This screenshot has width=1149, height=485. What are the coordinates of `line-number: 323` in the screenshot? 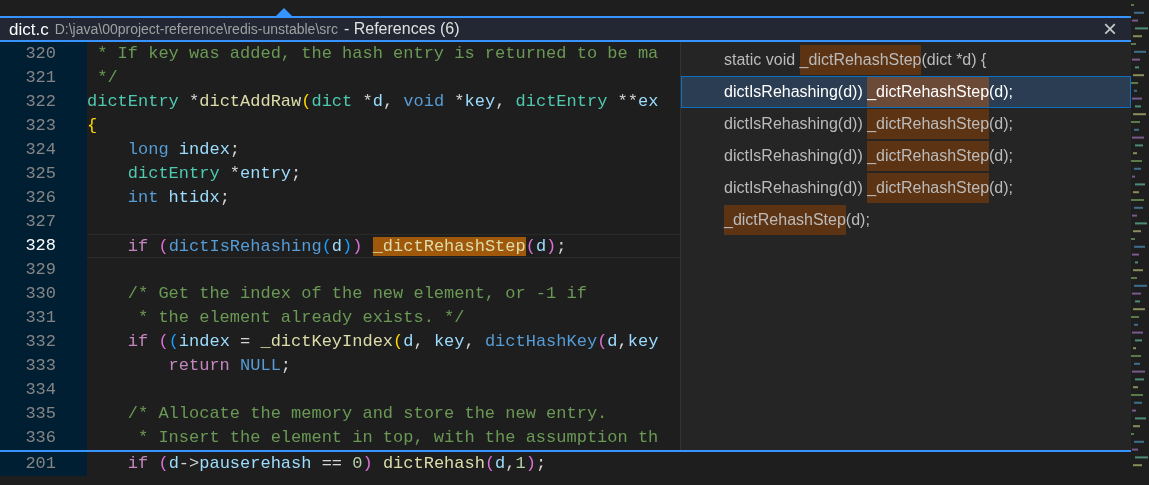 It's located at (40, 126).